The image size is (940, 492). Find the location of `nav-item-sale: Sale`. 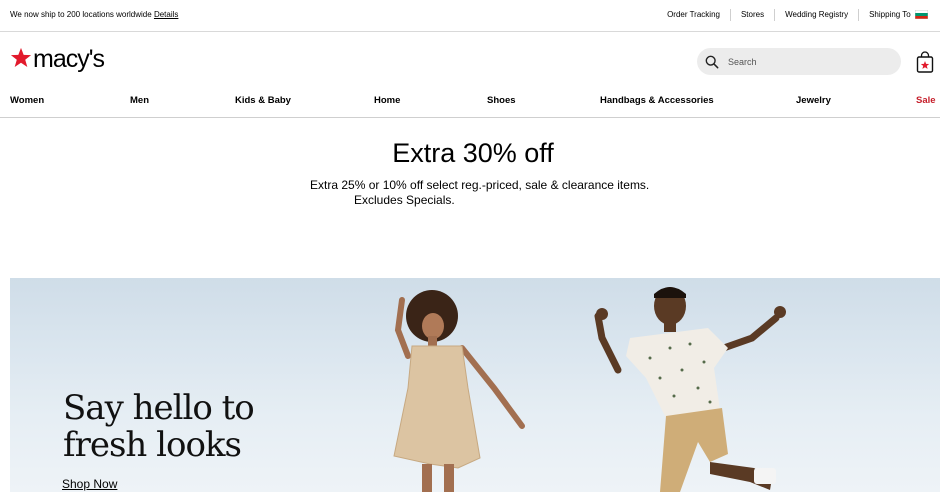

nav-item-sale: Sale is located at coordinates (926, 100).